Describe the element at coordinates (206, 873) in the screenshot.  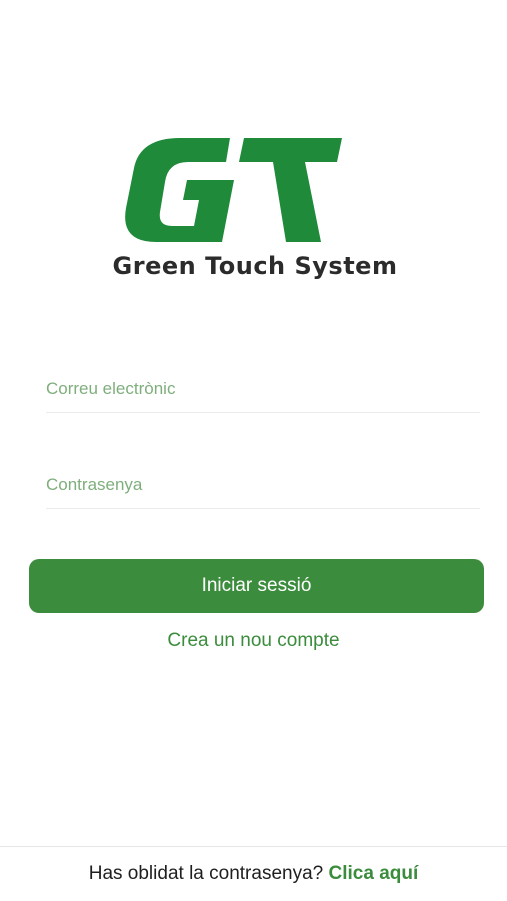
I see `forgot-password-question: Has oblidat la contrasenya?` at that location.